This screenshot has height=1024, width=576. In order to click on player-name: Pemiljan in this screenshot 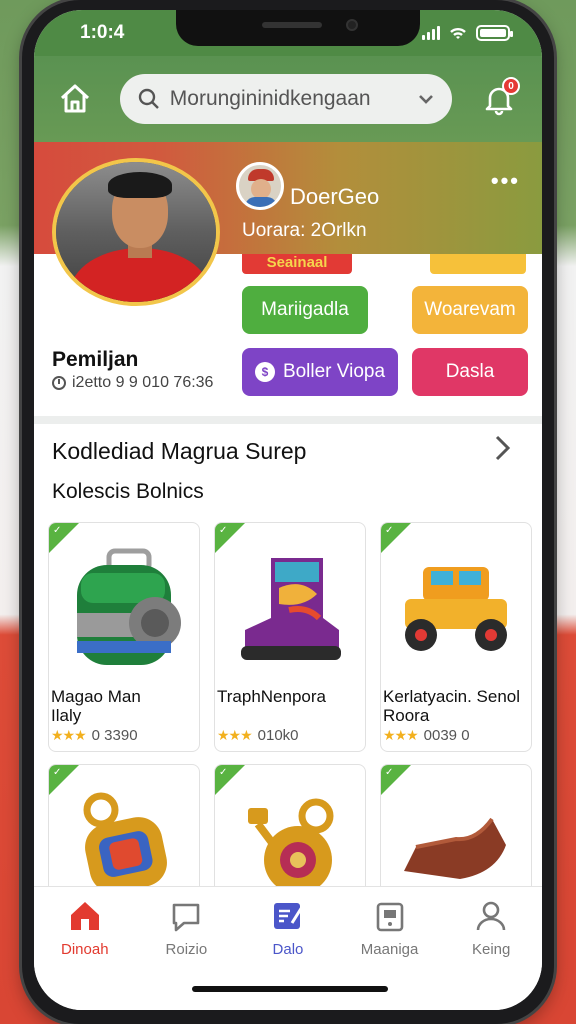, I will do `click(95, 359)`.